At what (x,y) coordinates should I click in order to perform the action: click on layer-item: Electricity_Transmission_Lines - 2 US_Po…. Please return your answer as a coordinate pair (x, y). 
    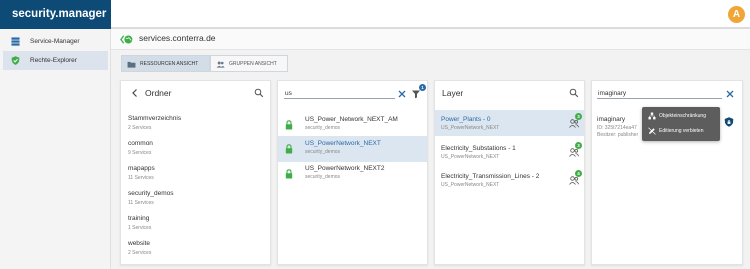
    Looking at the image, I should click on (509, 180).